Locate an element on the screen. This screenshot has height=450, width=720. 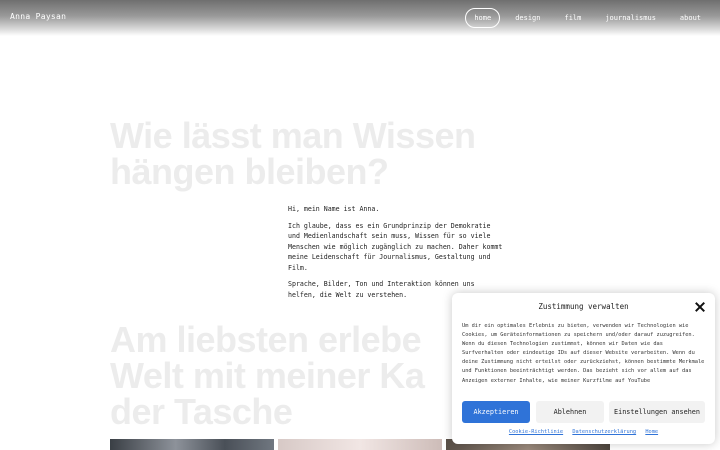
nav-film: film is located at coordinates (572, 18).